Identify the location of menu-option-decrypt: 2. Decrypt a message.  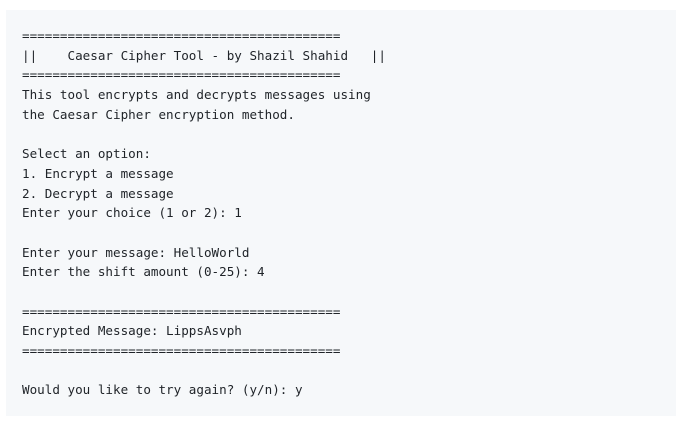
(98, 193).